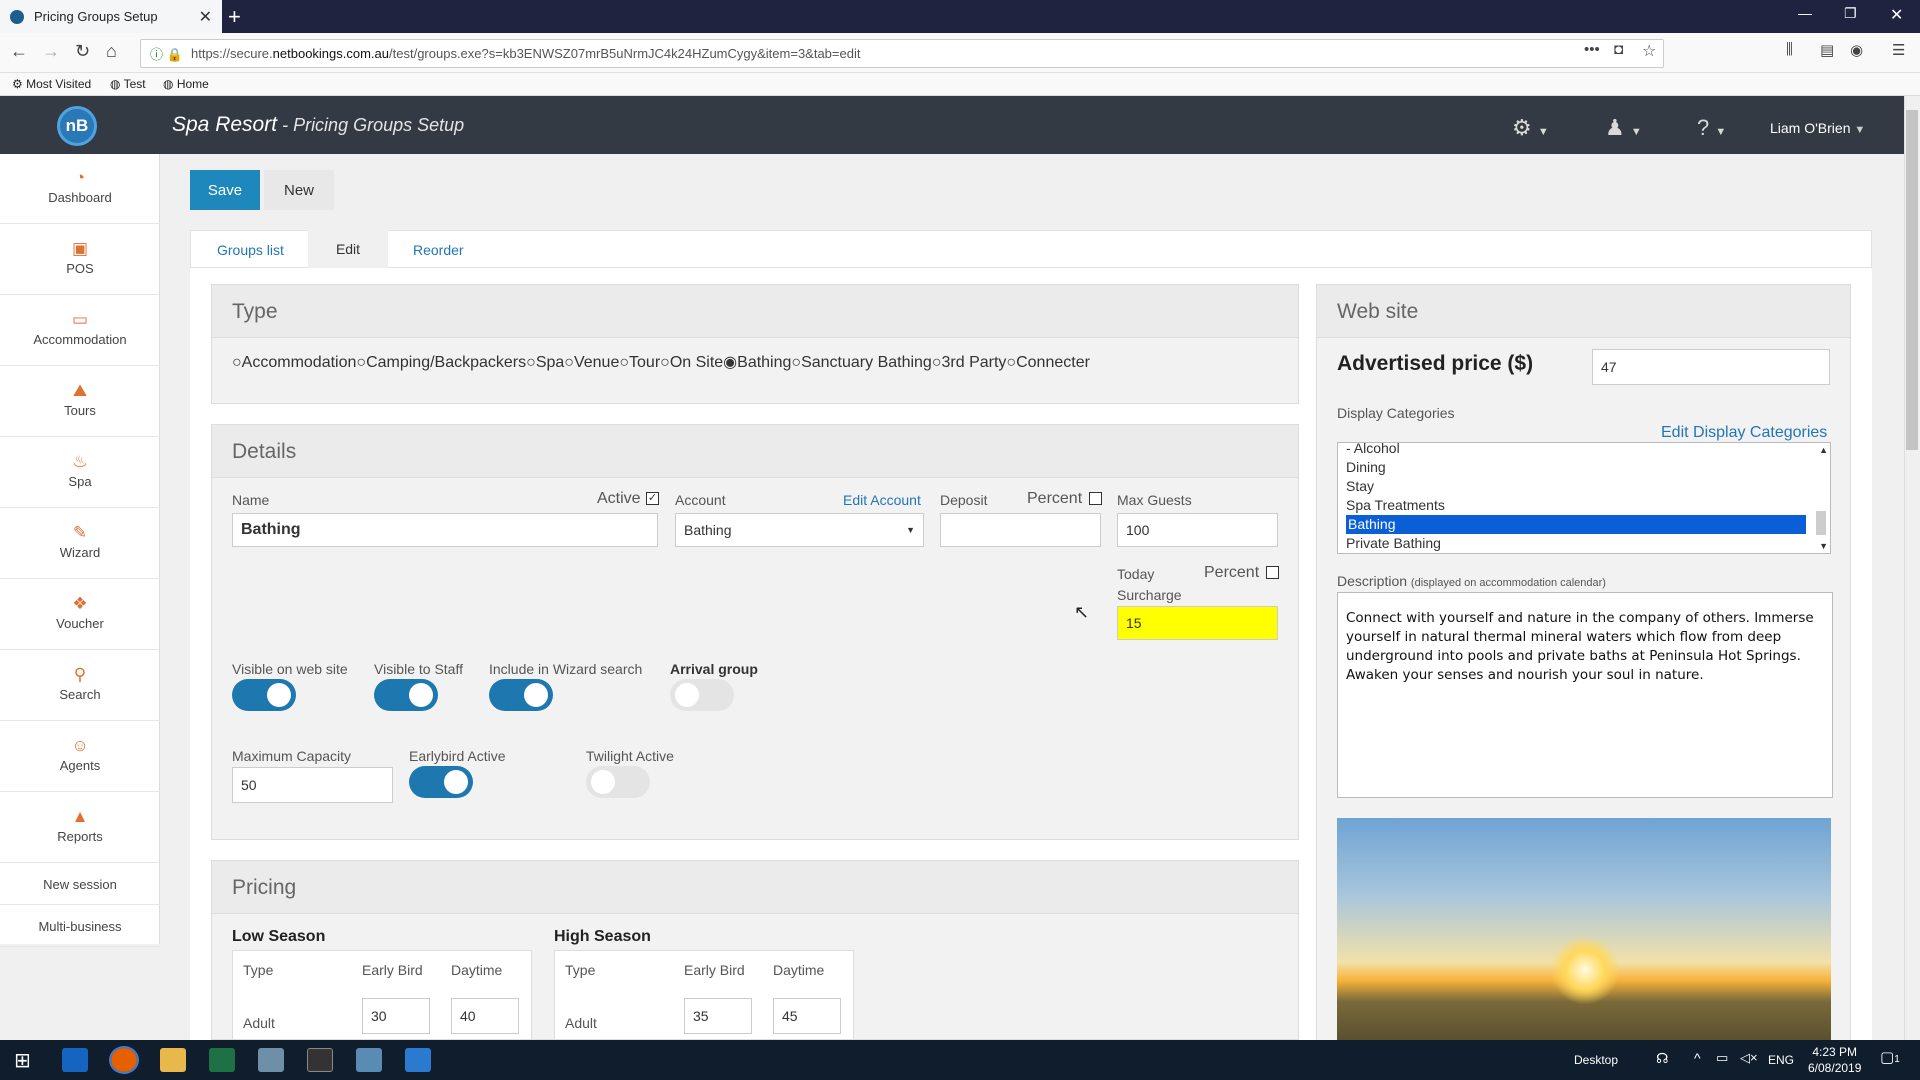 This screenshot has width=1920, height=1080. What do you see at coordinates (1373, 450) in the screenshot?
I see `category-item: - Alcohol` at bounding box center [1373, 450].